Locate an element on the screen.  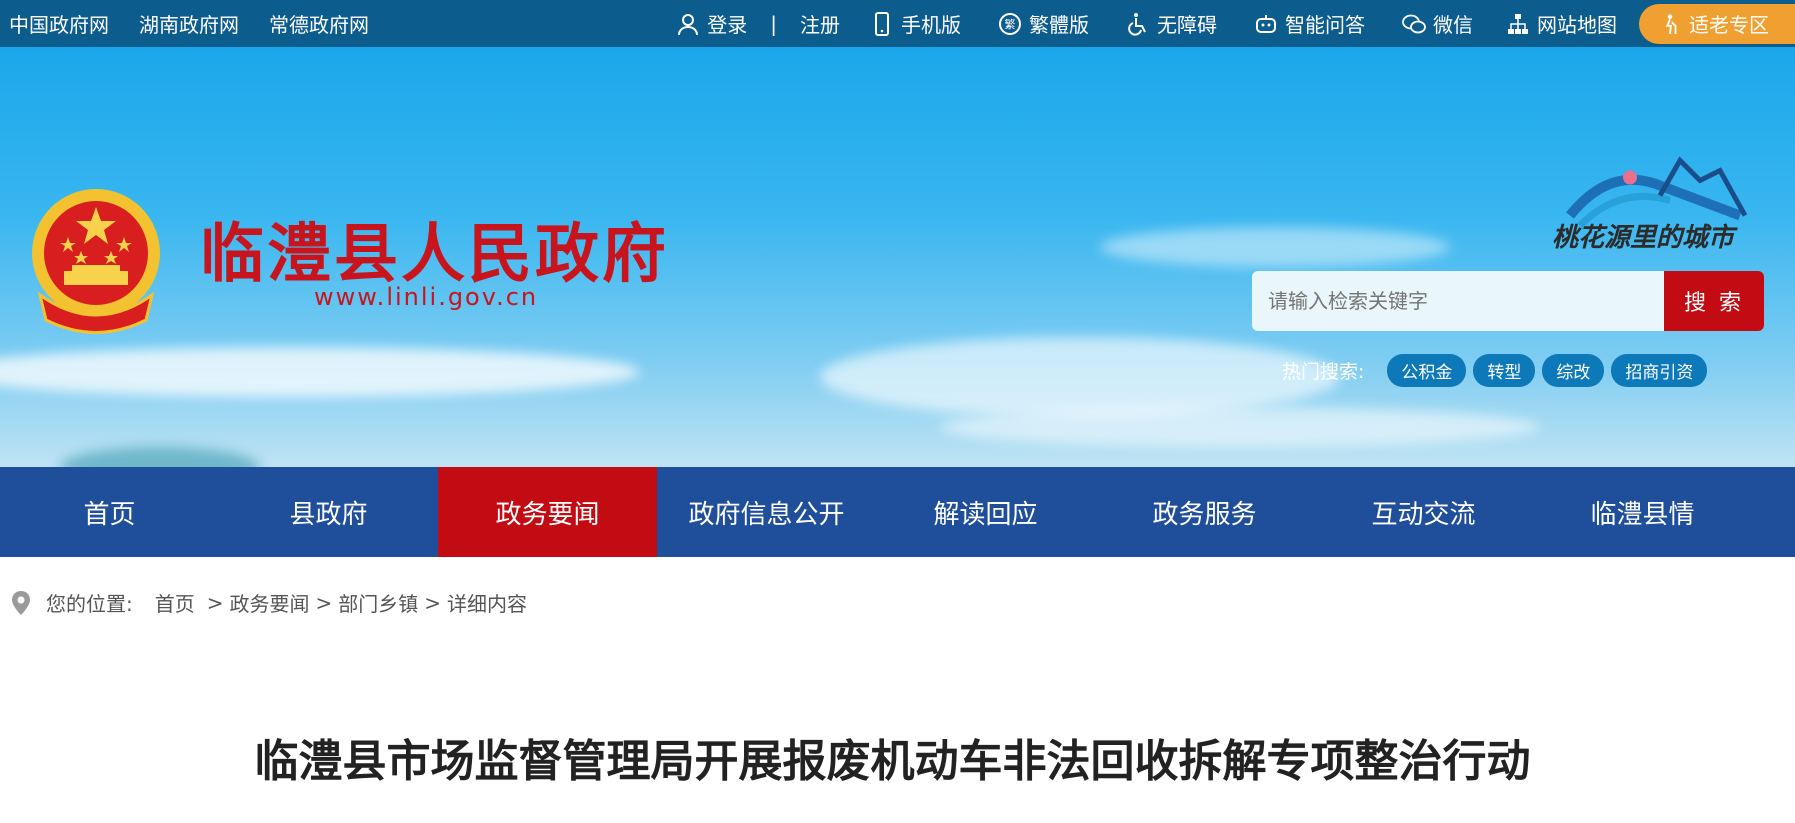
main-nav: 首页 县政府 政务要闻 政府信息公开 解读回应 政务服务 互动交流 临澧县情 is located at coordinates (897, 512).